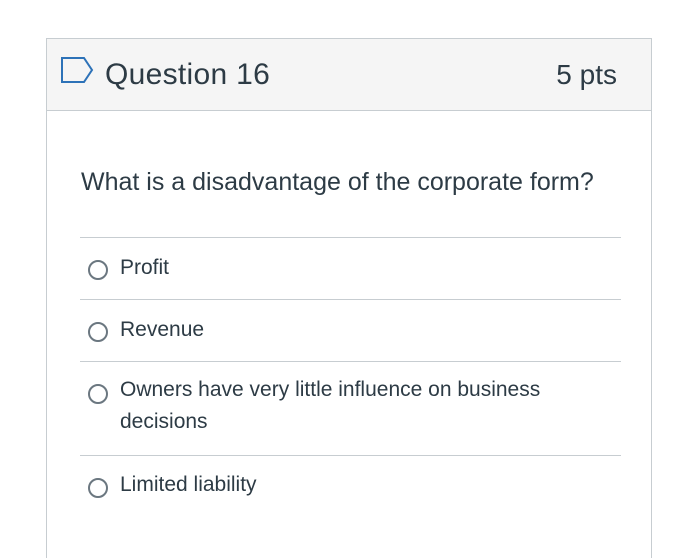 This screenshot has height=558, width=700. I want to click on answer-label: Profit, so click(360, 268).